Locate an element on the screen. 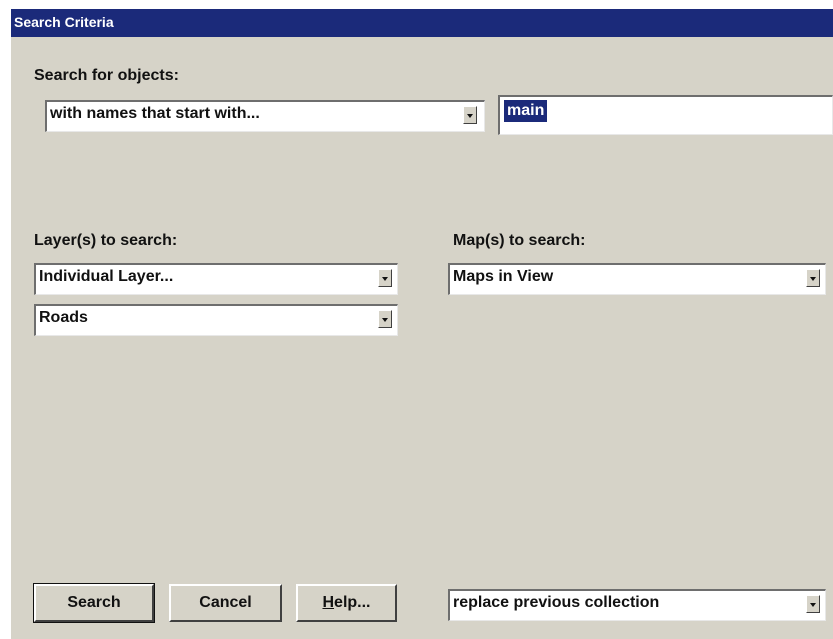 This screenshot has height=639, width=833. collection-mode-select: replace previous collection is located at coordinates (637, 605).